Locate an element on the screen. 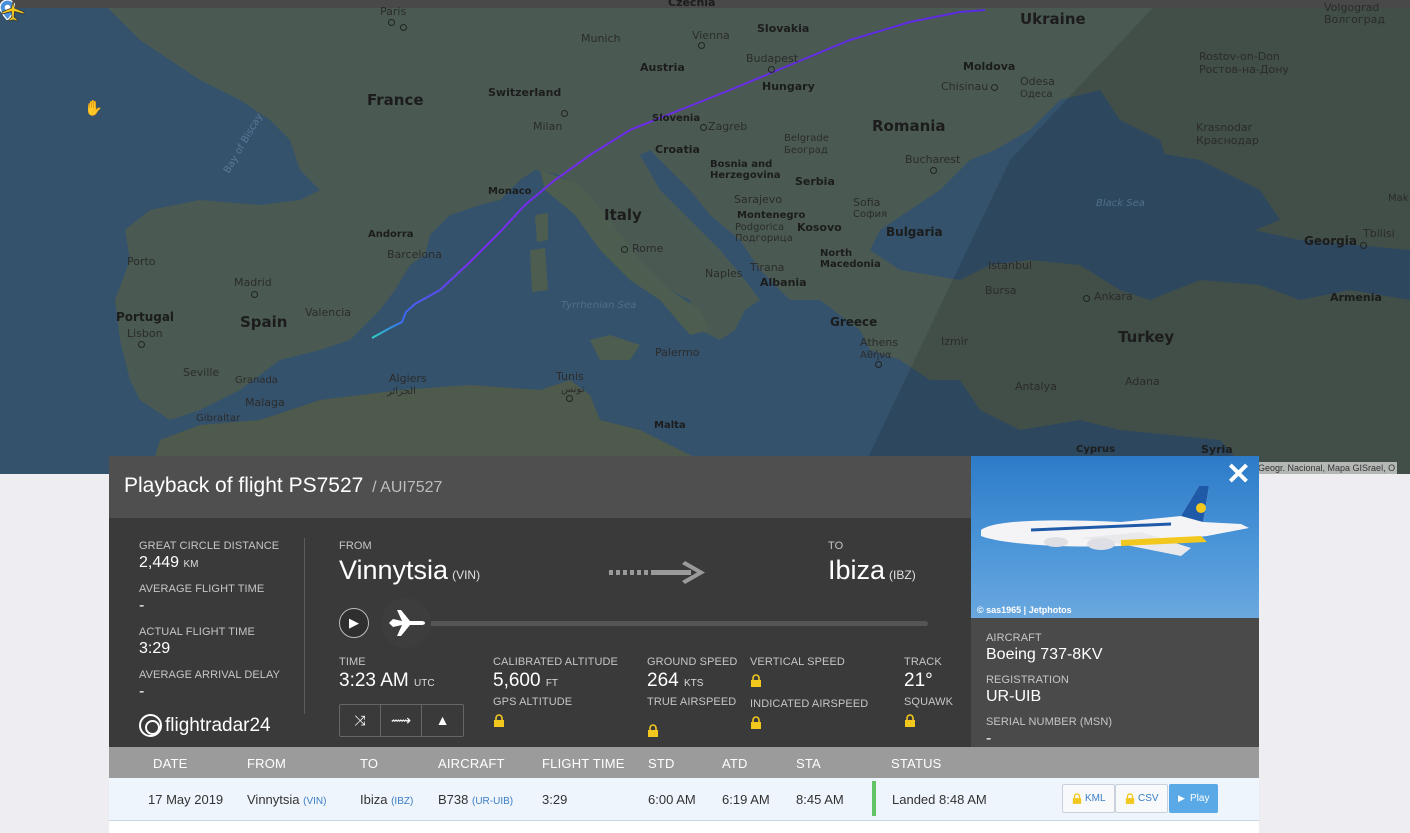 The width and height of the screenshot is (1410, 833). label-gibraltar: Gibraltar is located at coordinates (218, 418).